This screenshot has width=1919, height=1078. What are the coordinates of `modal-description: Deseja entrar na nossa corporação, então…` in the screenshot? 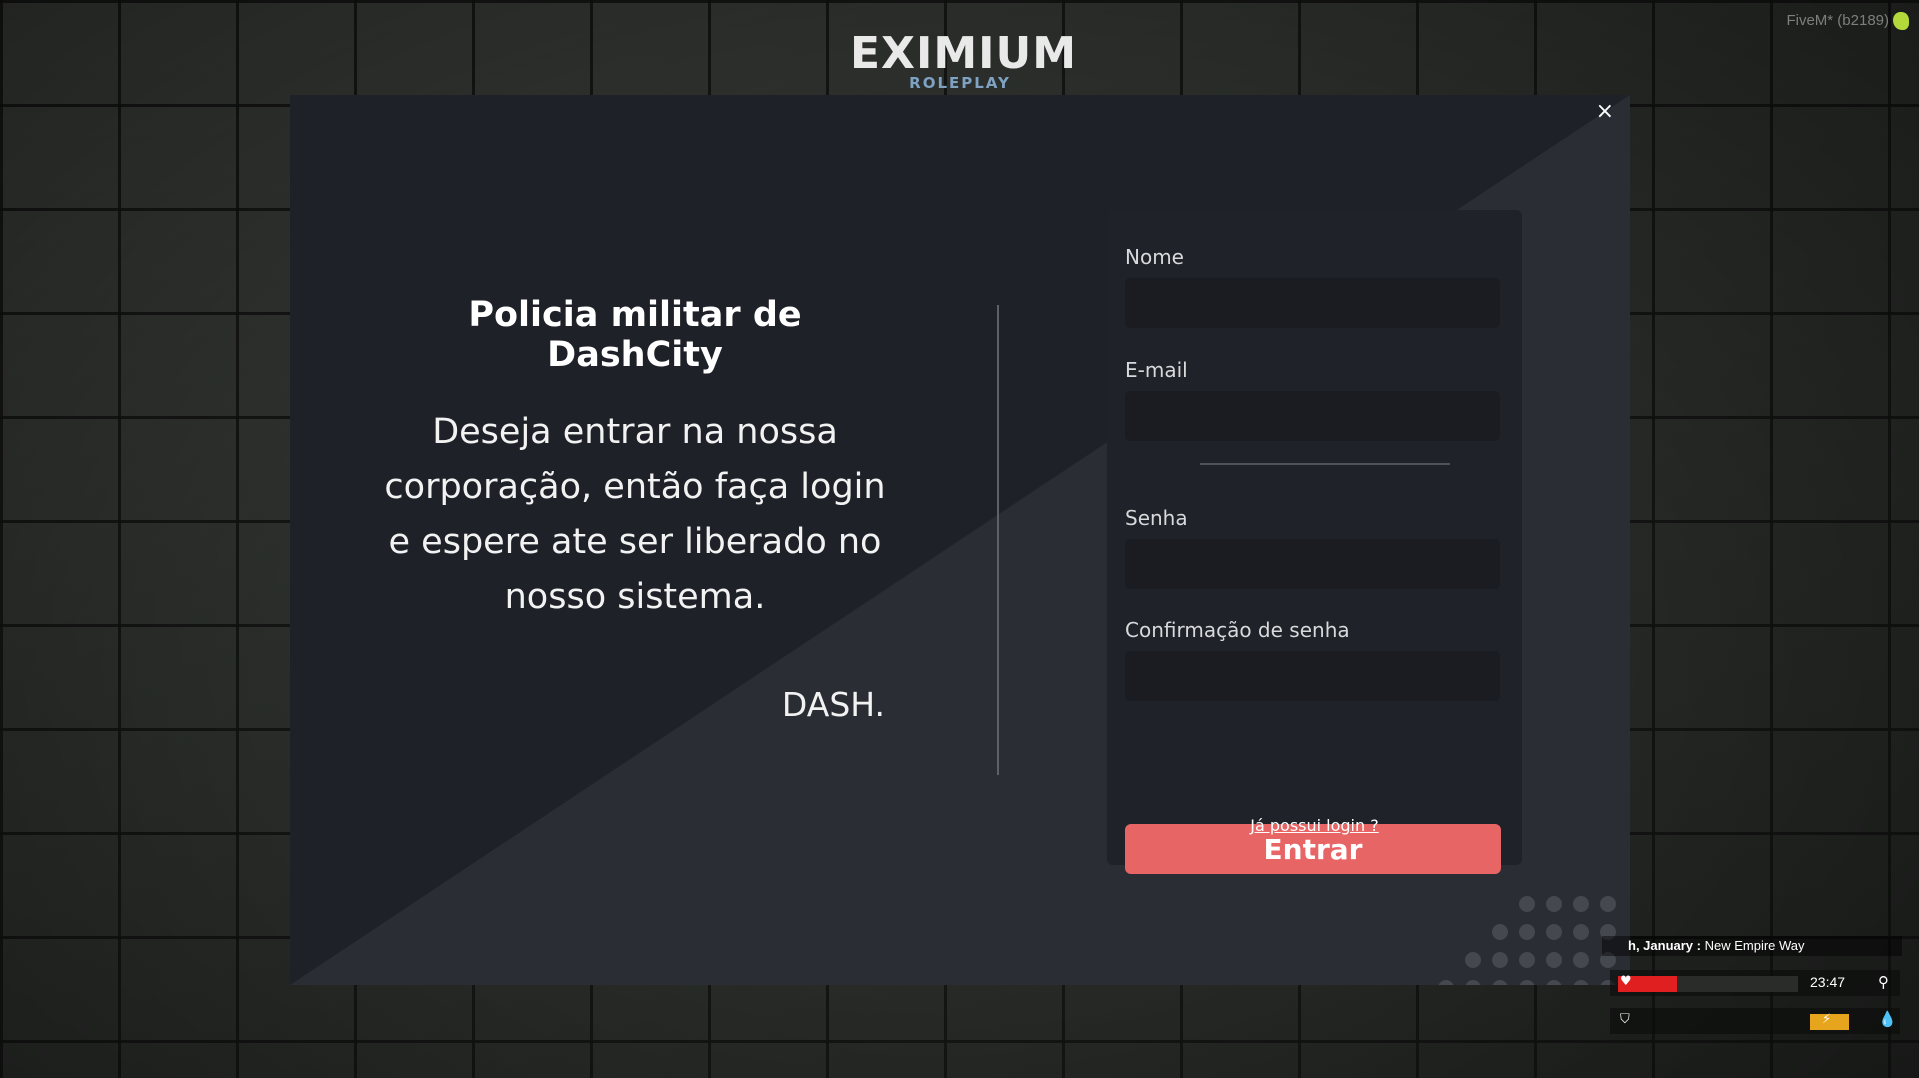 It's located at (635, 514).